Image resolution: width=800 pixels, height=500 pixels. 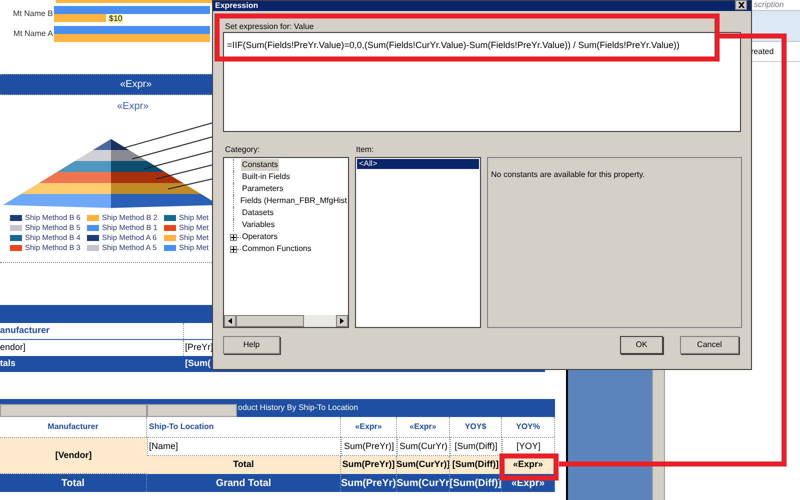 I want to click on table-cell: [YOY], so click(x=528, y=446).